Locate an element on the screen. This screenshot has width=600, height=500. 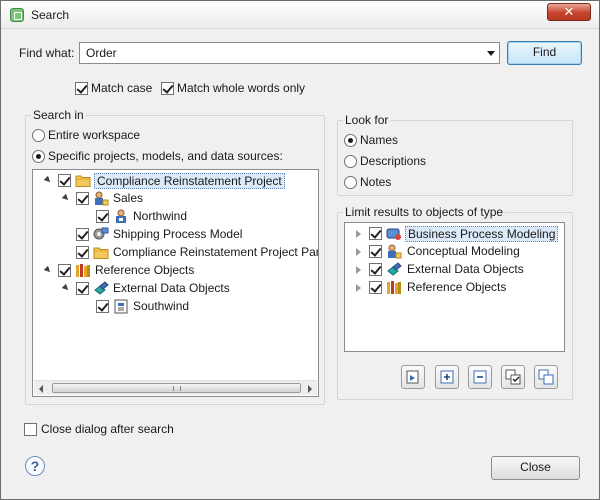
process-model-icon is located at coordinates (101, 233).